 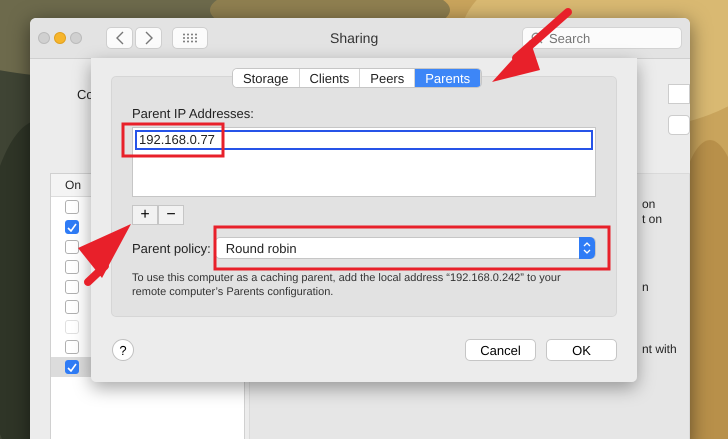 I want to click on policy-label: Parent policy:, so click(x=171, y=248).